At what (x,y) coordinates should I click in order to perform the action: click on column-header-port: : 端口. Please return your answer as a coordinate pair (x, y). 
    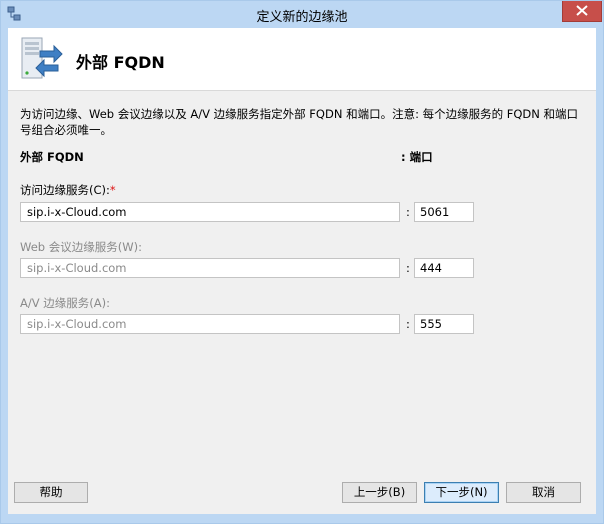
    Looking at the image, I should click on (417, 157).